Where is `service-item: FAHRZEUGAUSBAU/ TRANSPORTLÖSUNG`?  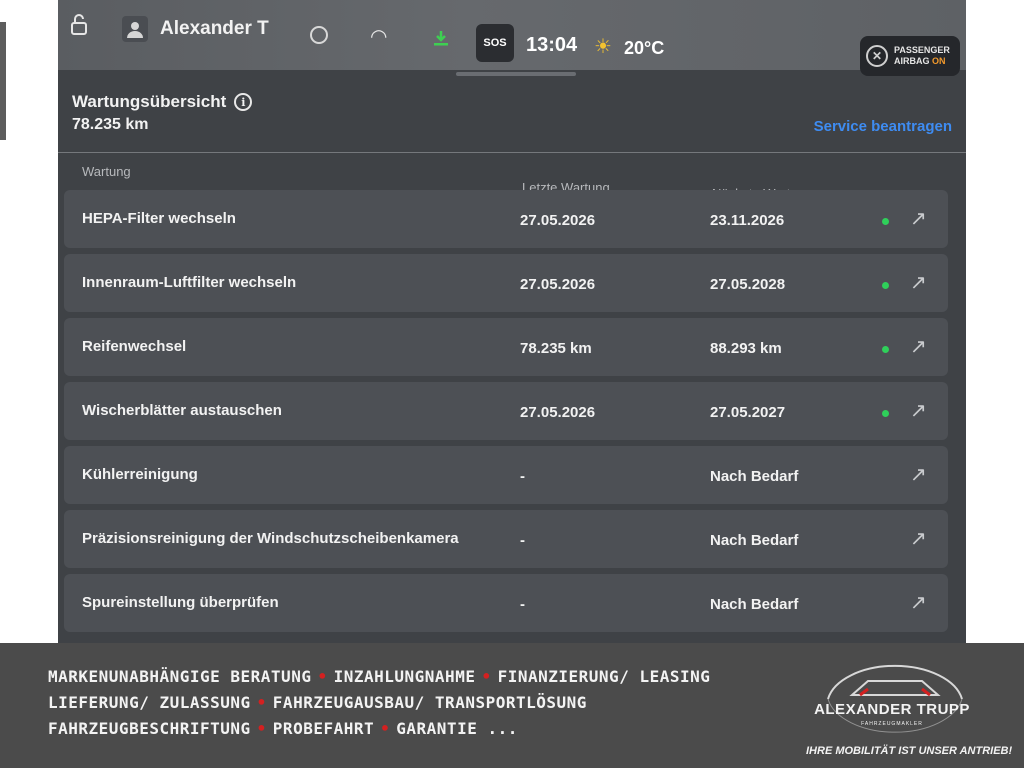 service-item: FAHRZEUGAUSBAU/ TRANSPORTLÖSUNG is located at coordinates (429, 702).